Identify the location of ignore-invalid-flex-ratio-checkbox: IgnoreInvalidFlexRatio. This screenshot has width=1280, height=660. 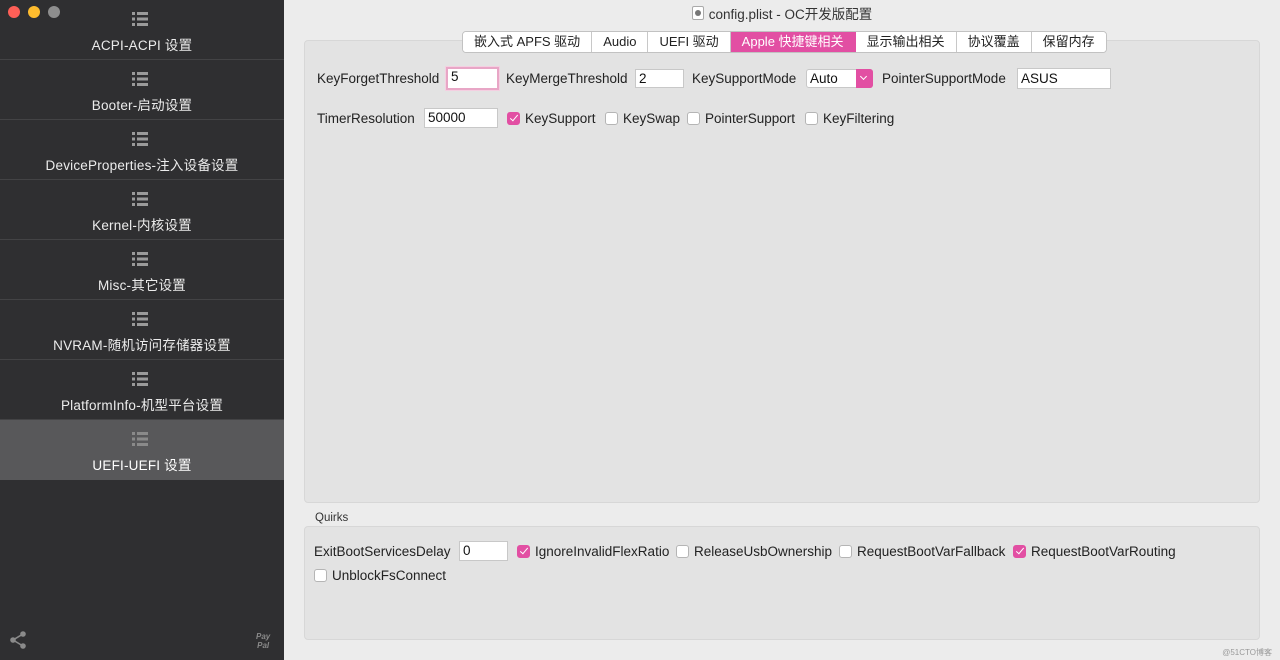
(593, 551).